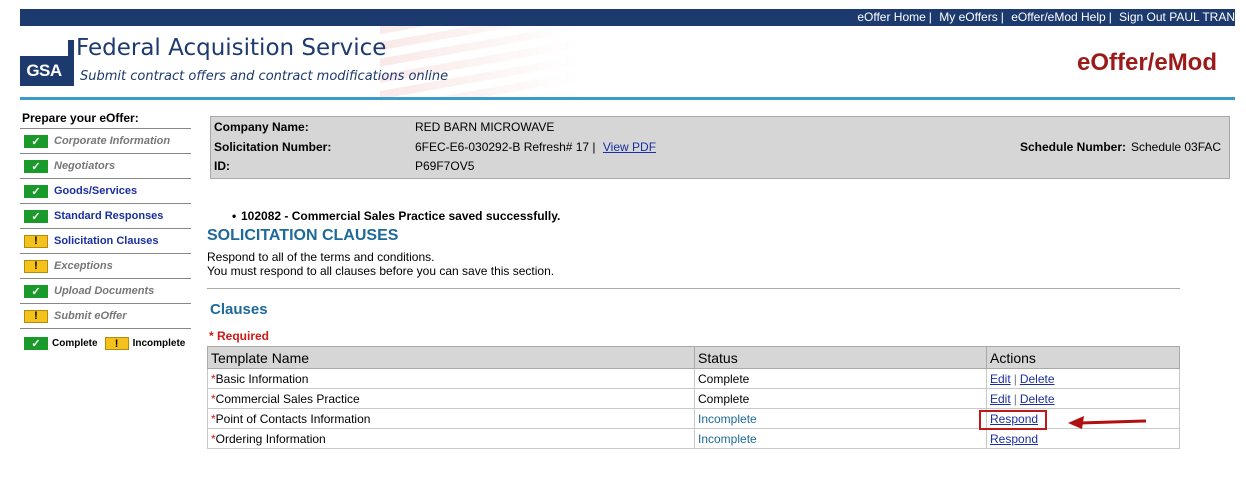  What do you see at coordinates (159, 343) in the screenshot?
I see `legend-incomplete-label: Incomplete` at bounding box center [159, 343].